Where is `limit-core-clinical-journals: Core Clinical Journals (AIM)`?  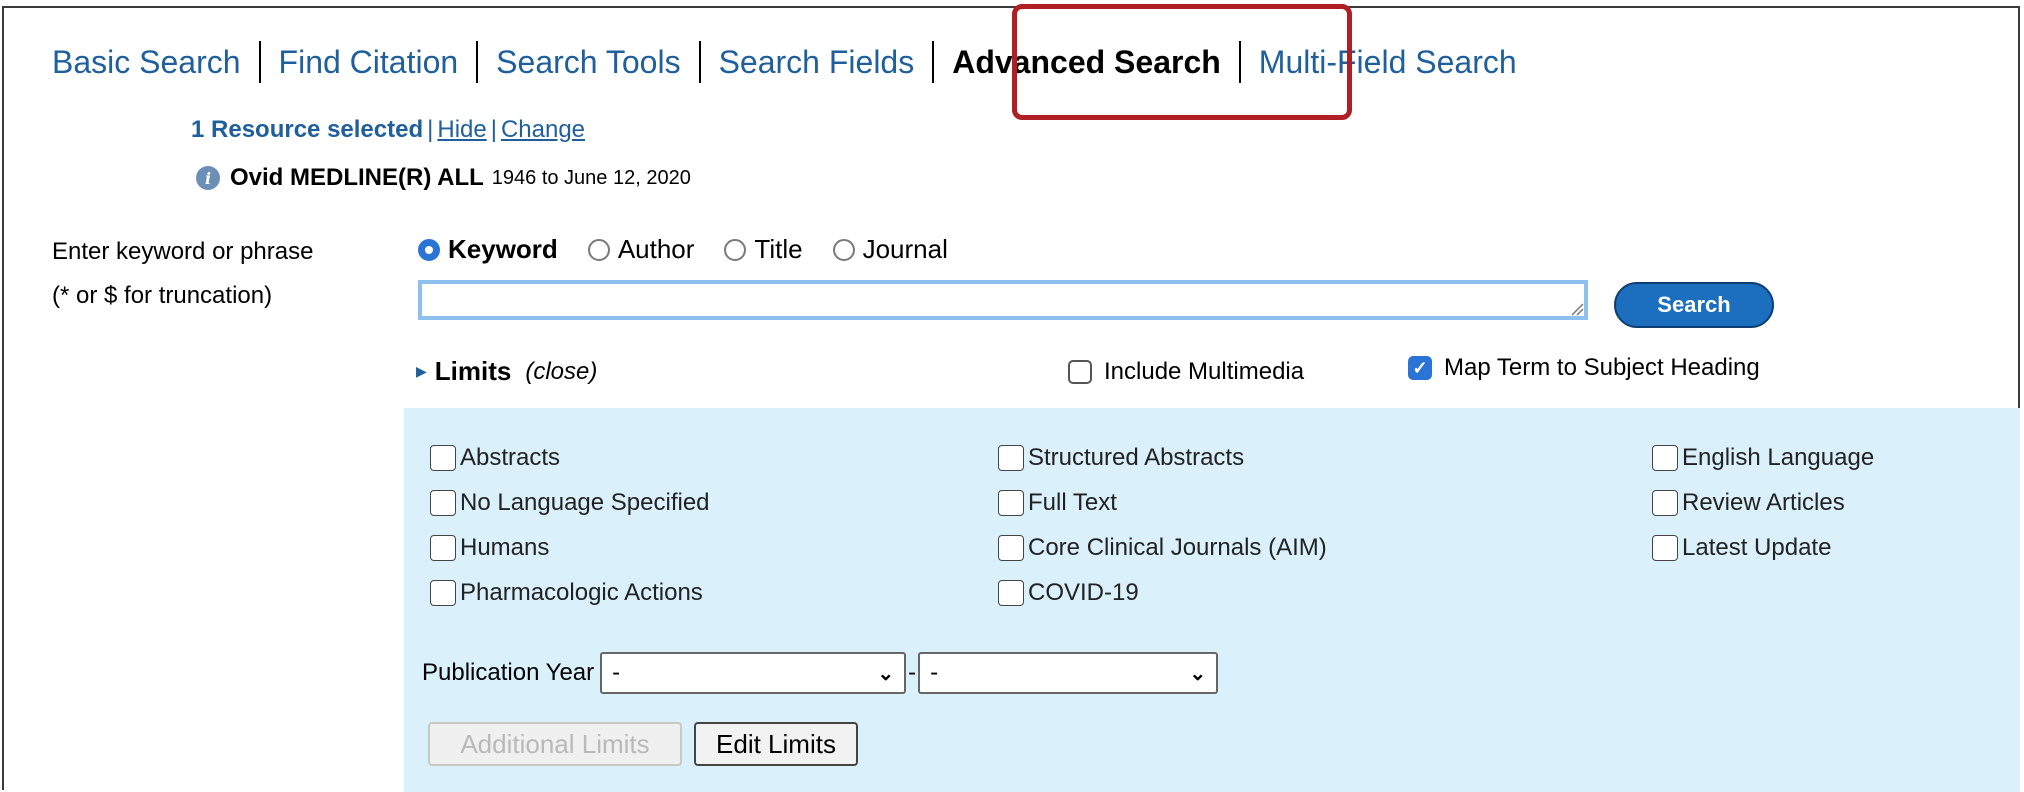 limit-core-clinical-journals: Core Clinical Journals (AIM) is located at coordinates (1162, 548).